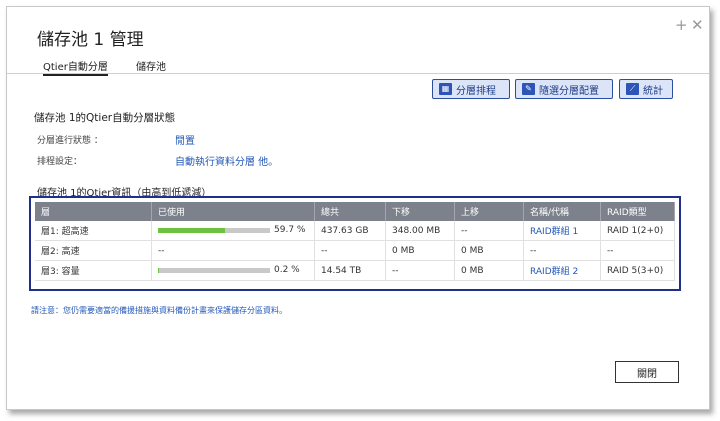 Image resolution: width=720 pixels, height=421 pixels. Describe the element at coordinates (93, 250) in the screenshot. I see `tier-cell: 層2: 高速` at that location.